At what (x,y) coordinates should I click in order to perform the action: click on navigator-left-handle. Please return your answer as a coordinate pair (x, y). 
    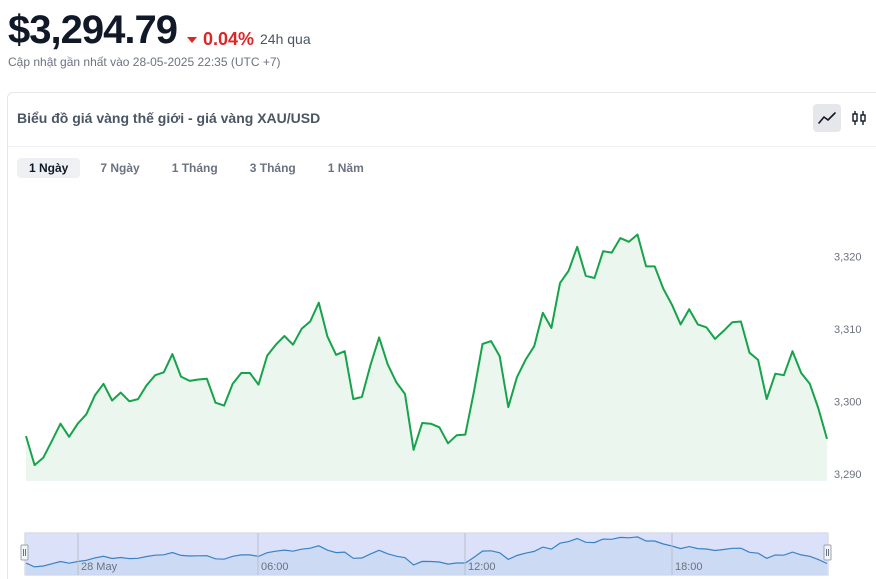
    Looking at the image, I should click on (24, 552).